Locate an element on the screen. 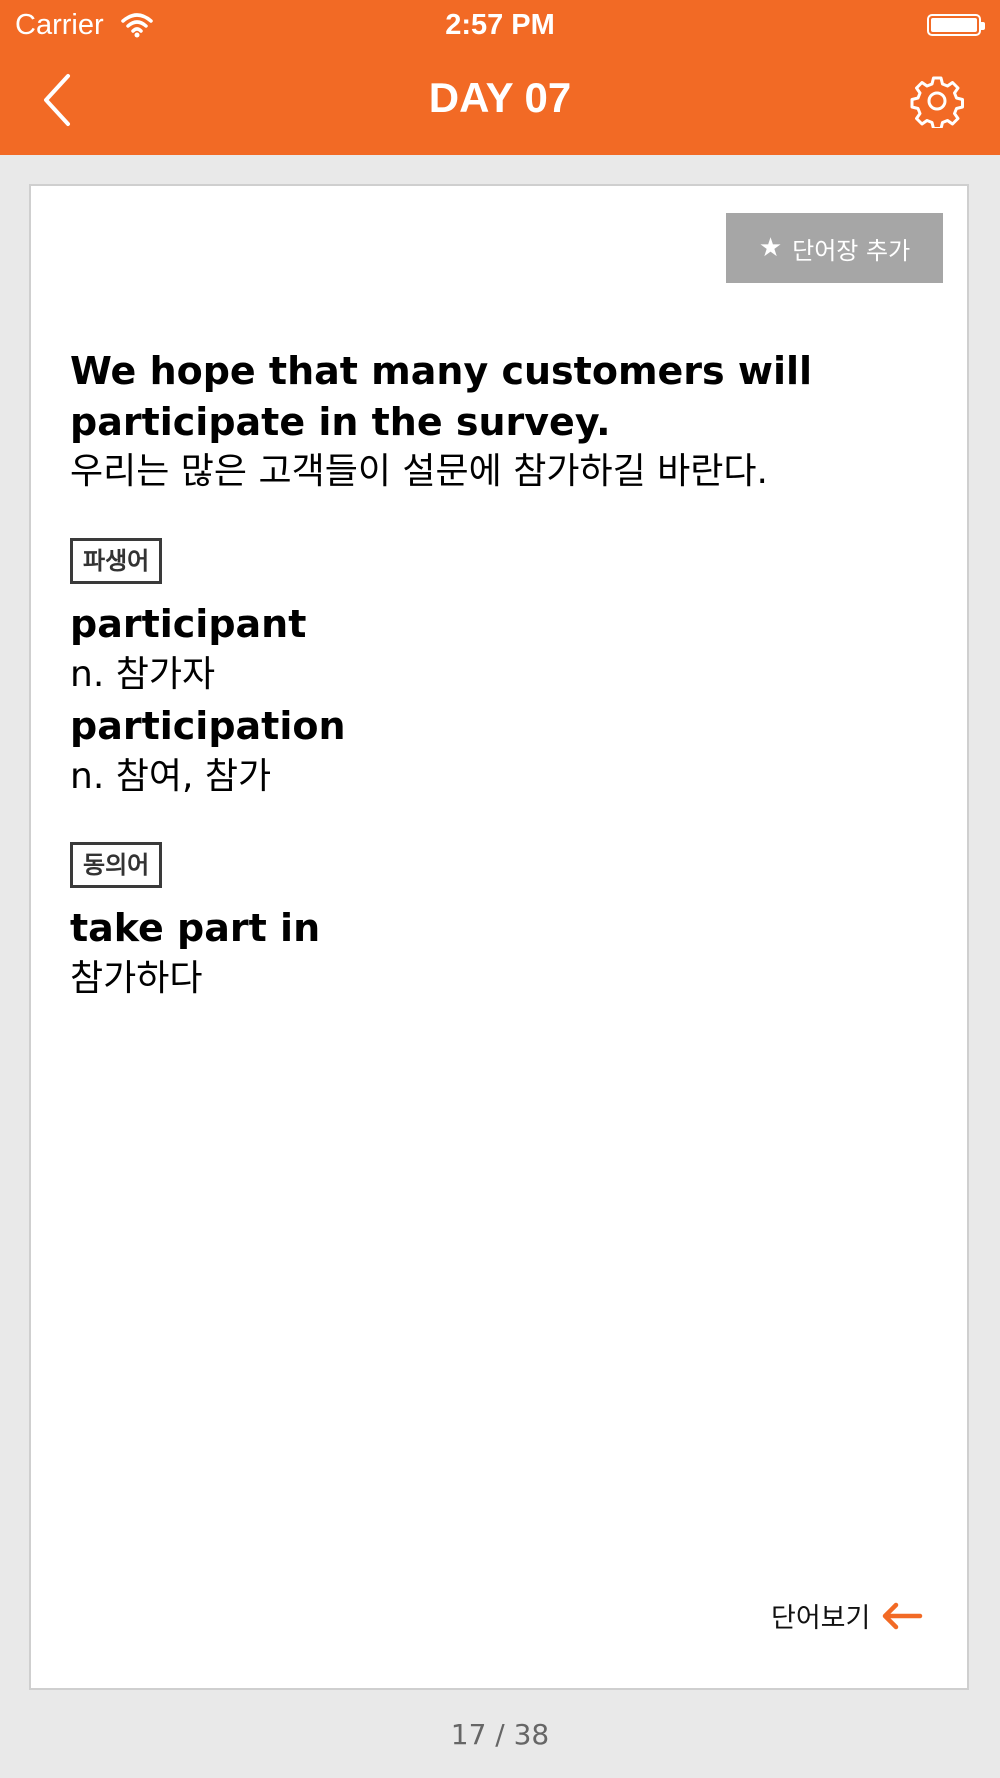  synonym-word: take part in is located at coordinates (195, 928).